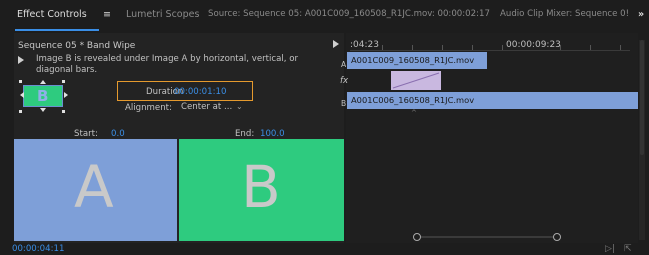 Image resolution: width=649 pixels, height=255 pixels. What do you see at coordinates (94, 187) in the screenshot?
I see `preview-a-letter: A` at bounding box center [94, 187].